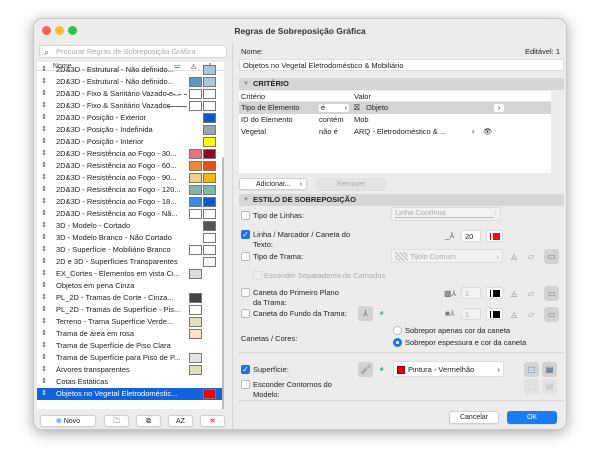 Image resolution: width=600 pixels, height=473 pixels. What do you see at coordinates (130, 142) in the screenshot?
I see `list-item: ⇕ 2D&3D - Posição - Interior` at bounding box center [130, 142].